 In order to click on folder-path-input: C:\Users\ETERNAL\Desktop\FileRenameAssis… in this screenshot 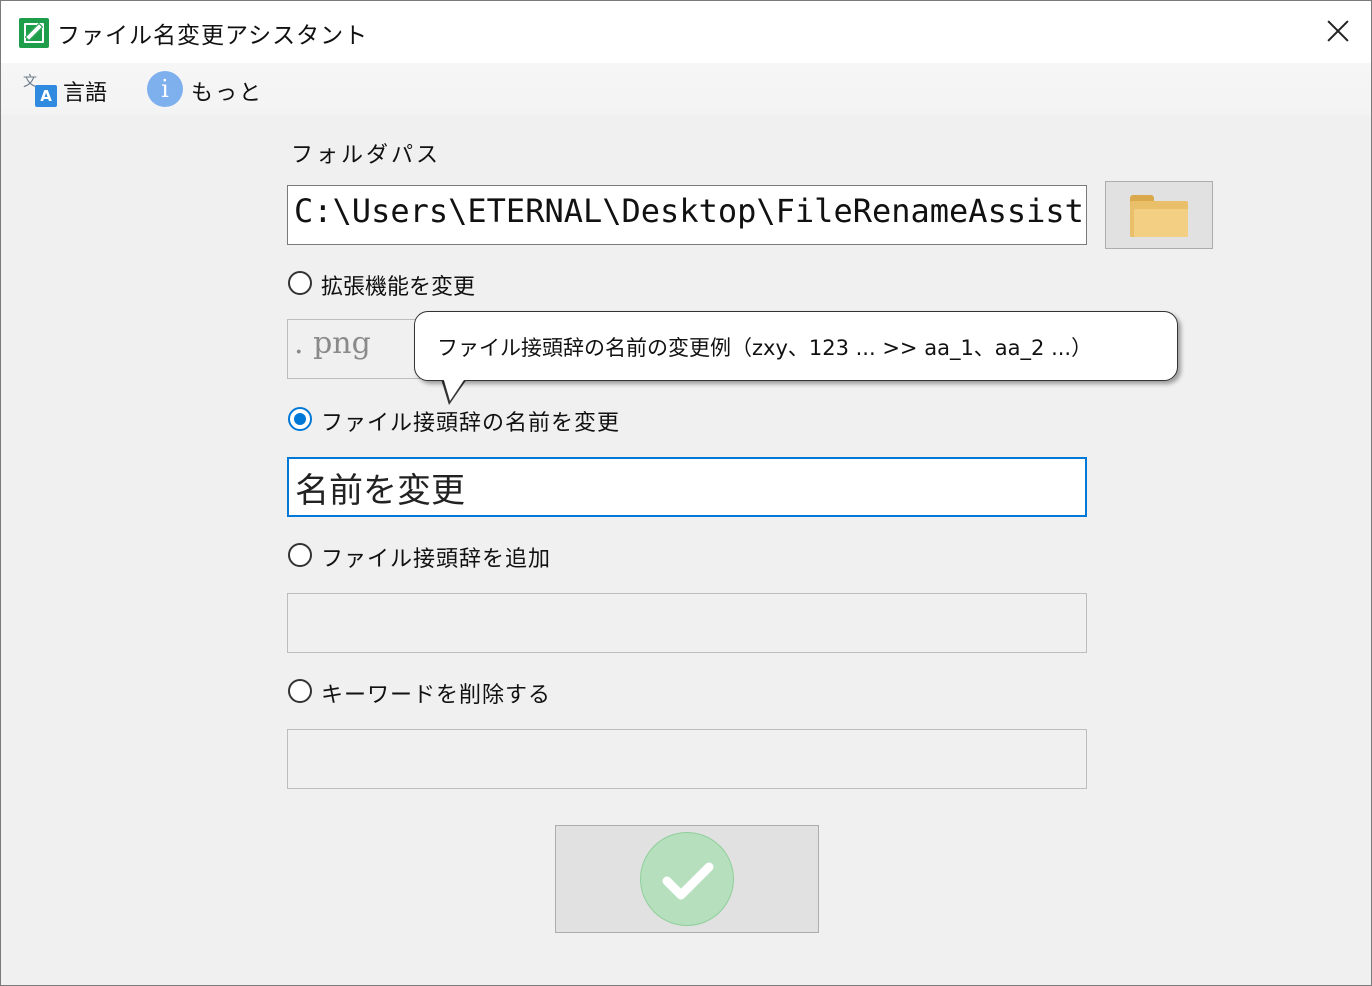, I will do `click(687, 215)`.